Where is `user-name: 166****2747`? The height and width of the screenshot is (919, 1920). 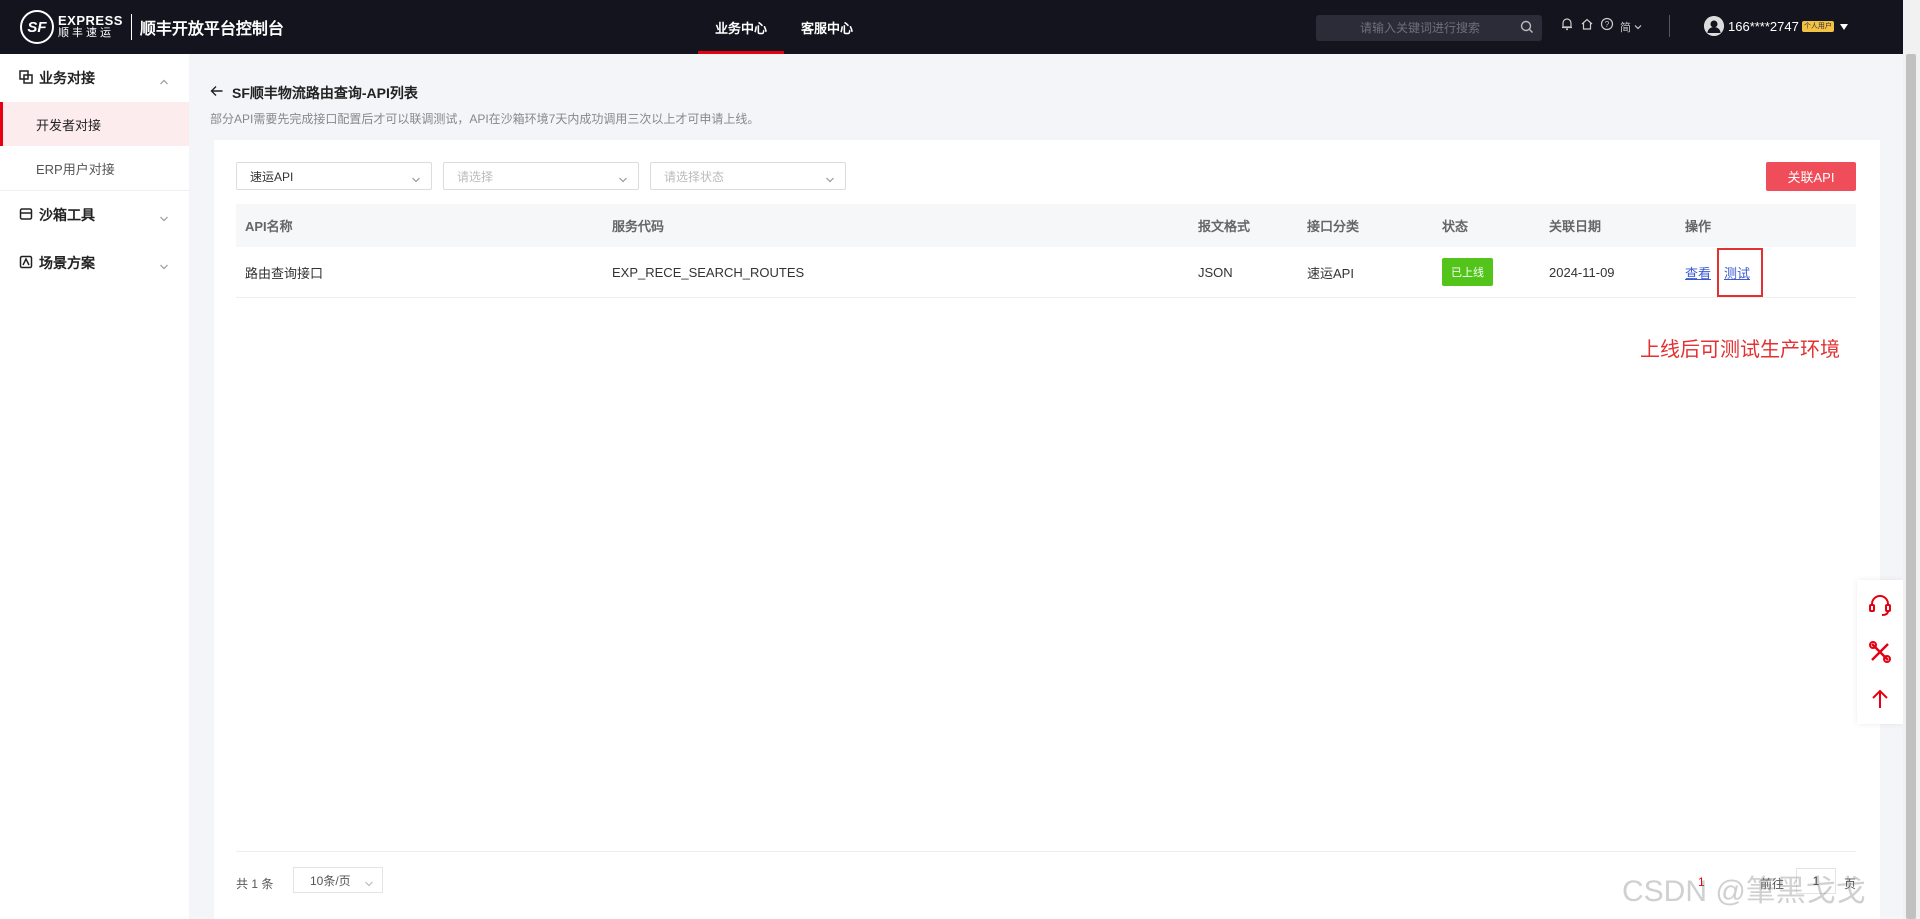
user-name: 166****2747 is located at coordinates (1763, 26).